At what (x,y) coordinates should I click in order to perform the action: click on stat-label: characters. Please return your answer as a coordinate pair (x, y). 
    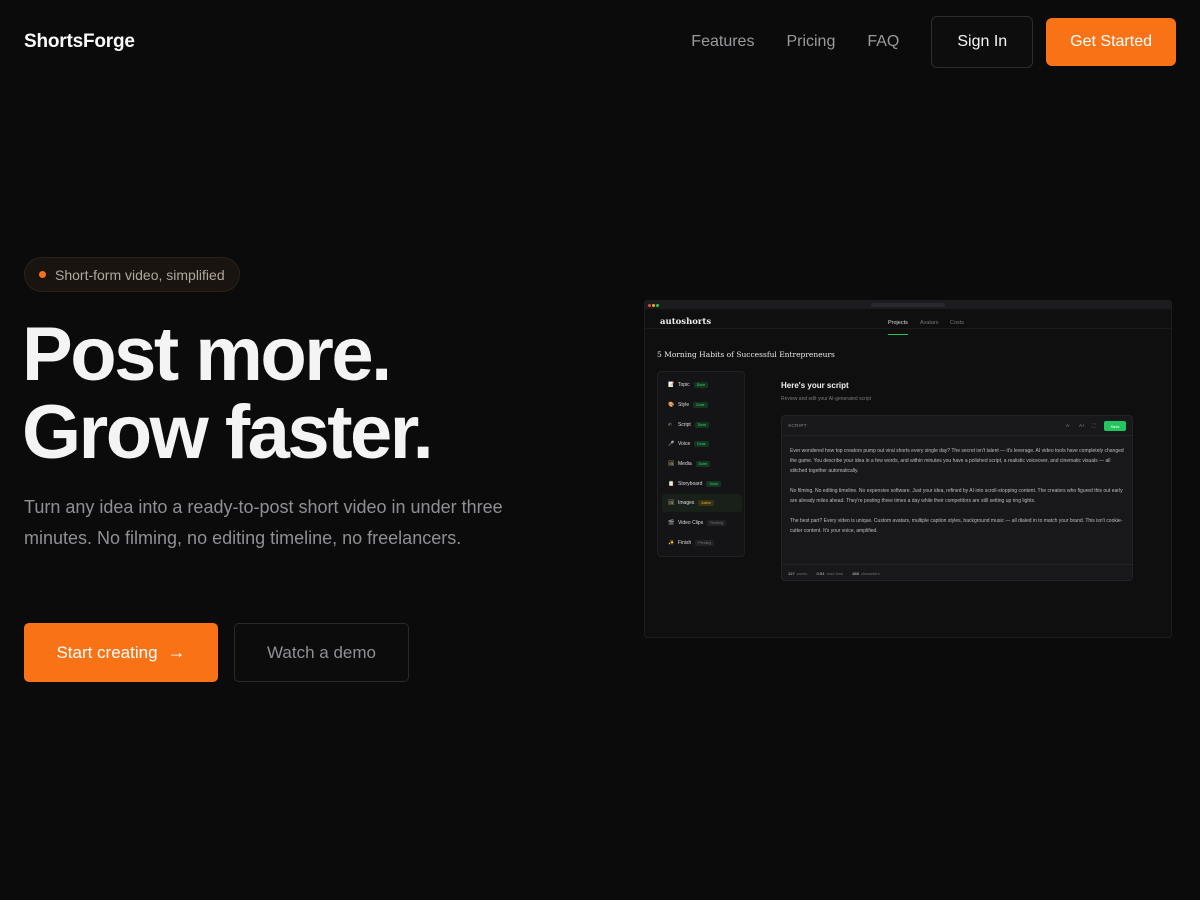
    Looking at the image, I should click on (870, 573).